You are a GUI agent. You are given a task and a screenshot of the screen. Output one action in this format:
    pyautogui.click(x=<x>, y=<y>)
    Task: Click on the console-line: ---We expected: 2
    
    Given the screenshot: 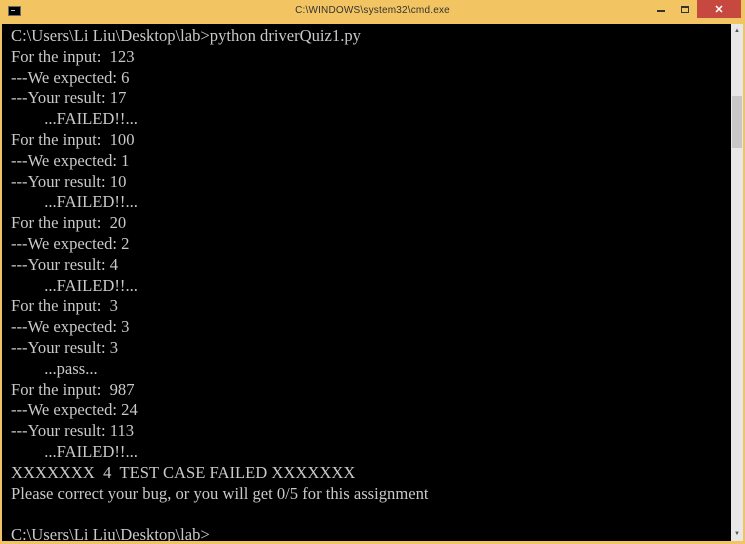 What is the action you would take?
    pyautogui.click(x=70, y=243)
    